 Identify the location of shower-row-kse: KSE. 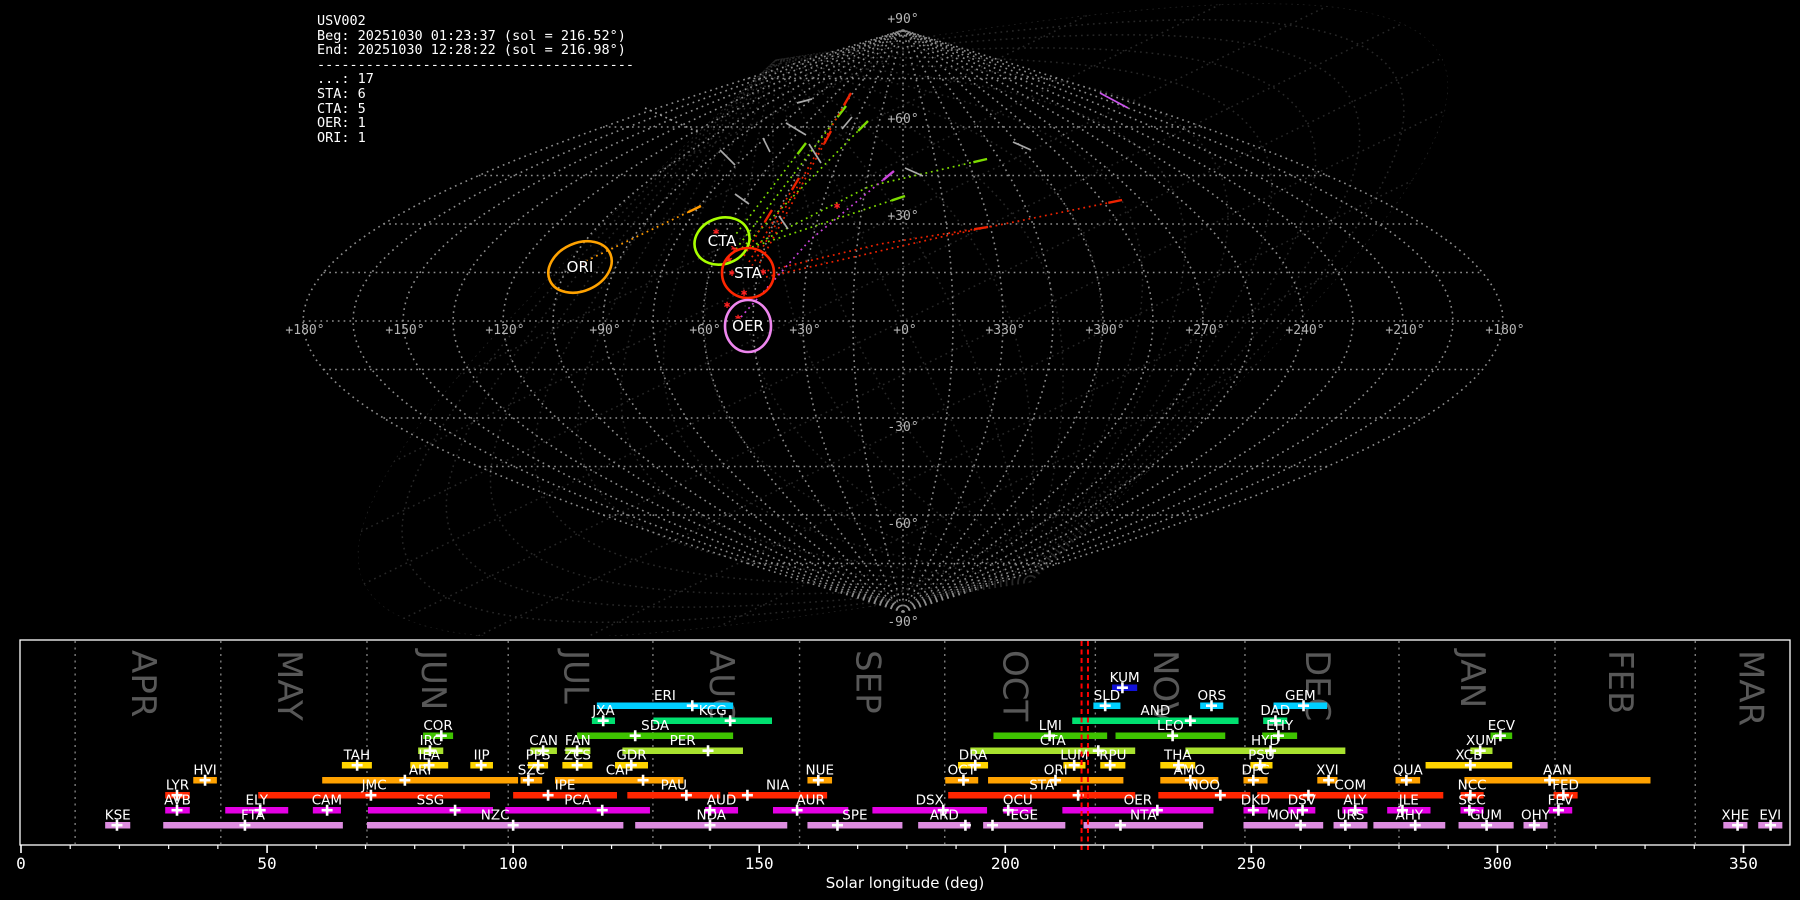
(118, 819).